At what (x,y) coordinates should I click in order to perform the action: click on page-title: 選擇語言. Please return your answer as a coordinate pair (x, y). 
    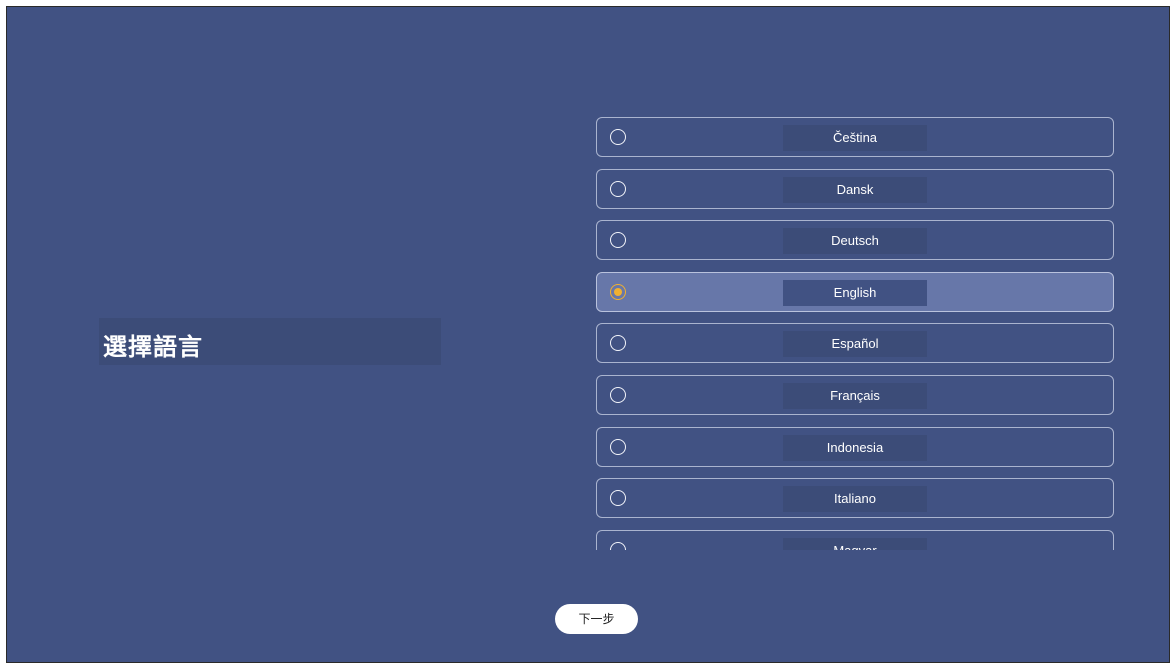
    Looking at the image, I should click on (153, 347).